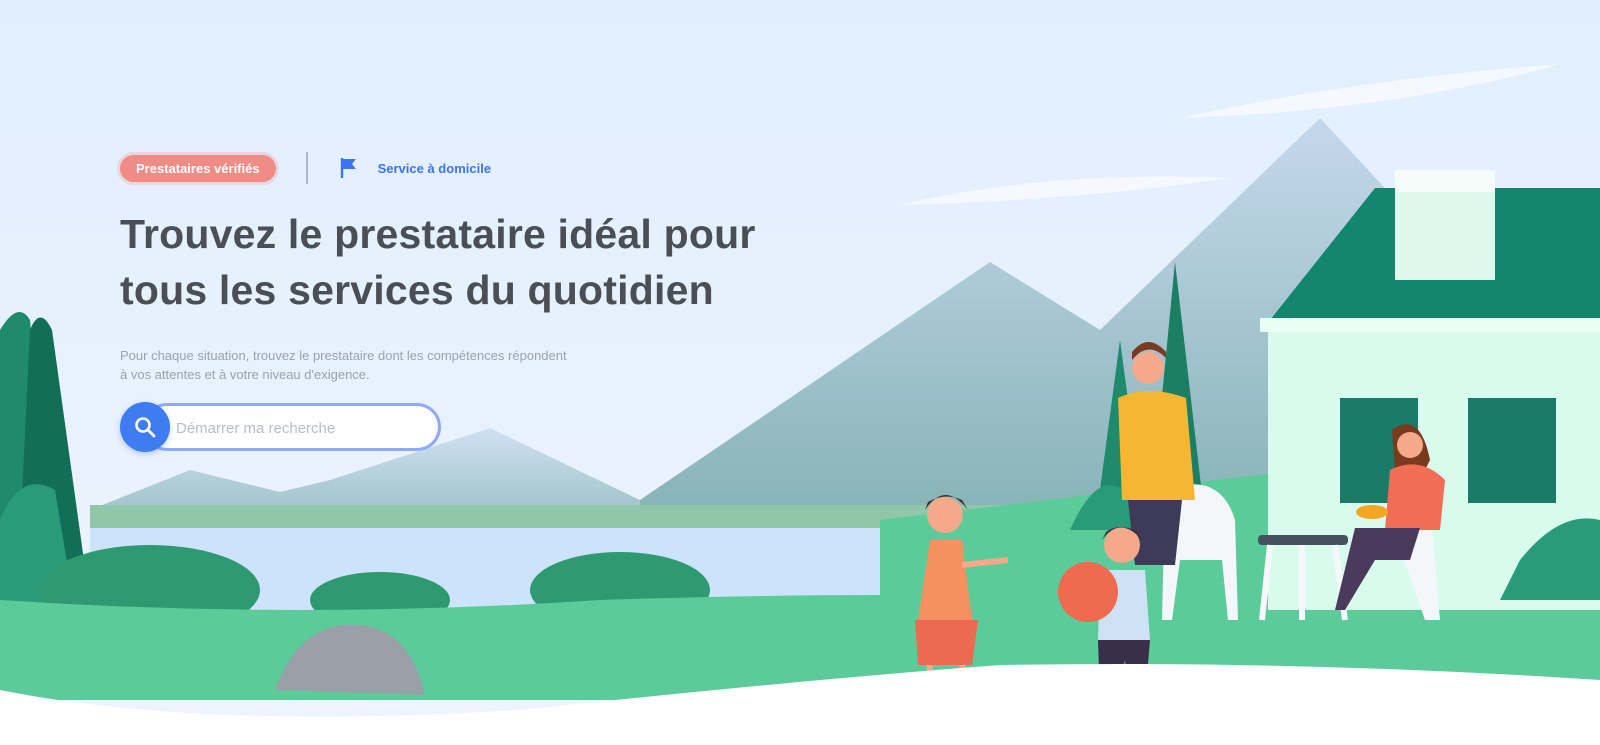 The image size is (1600, 745). I want to click on flag-icon, so click(348, 168).